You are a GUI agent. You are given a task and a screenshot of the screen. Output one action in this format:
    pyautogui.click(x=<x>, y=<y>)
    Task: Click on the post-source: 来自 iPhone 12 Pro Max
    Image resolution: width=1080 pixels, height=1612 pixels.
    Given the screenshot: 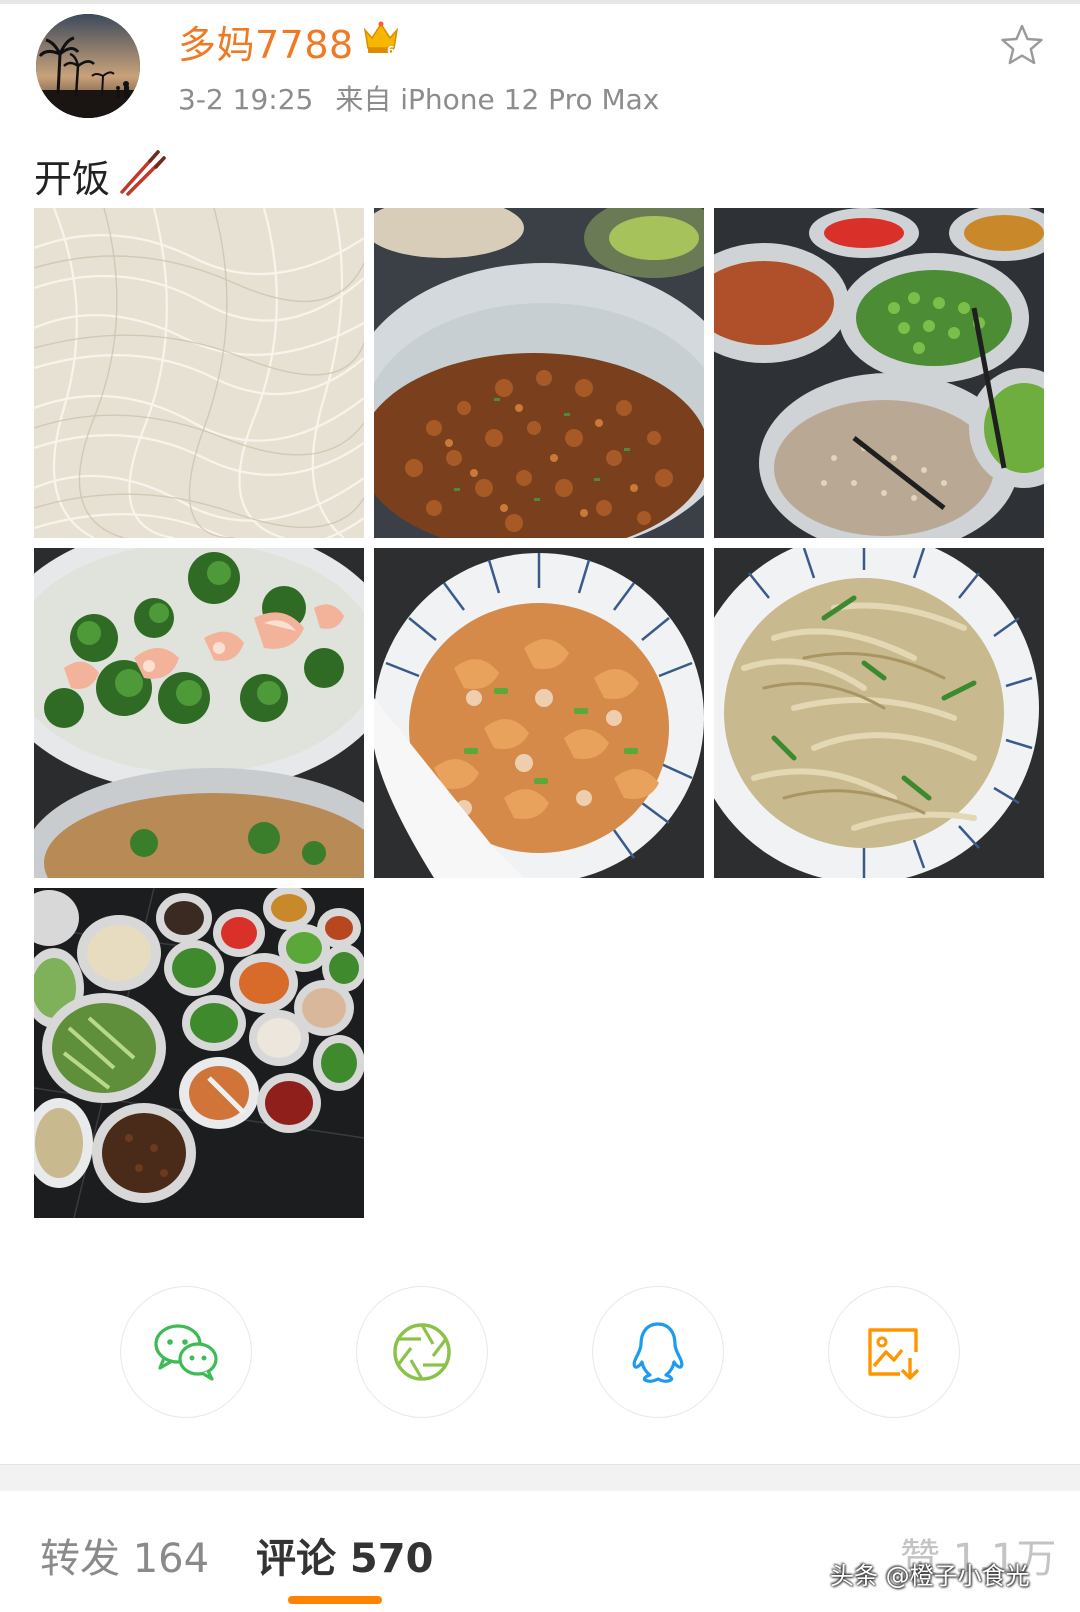 What is the action you would take?
    pyautogui.click(x=497, y=99)
    